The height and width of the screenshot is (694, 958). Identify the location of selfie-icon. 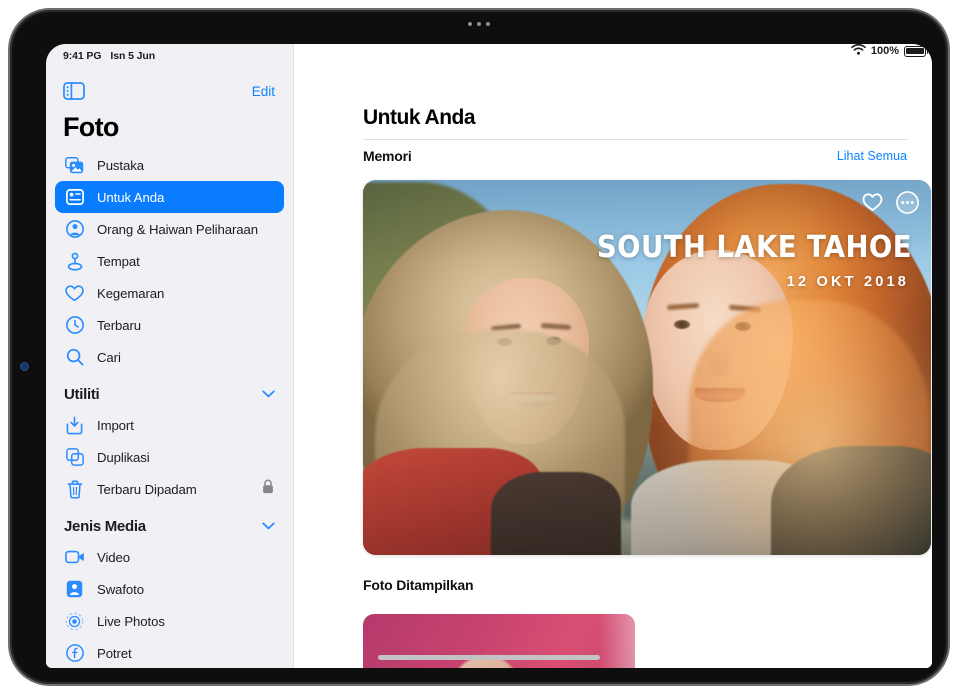
(74, 589).